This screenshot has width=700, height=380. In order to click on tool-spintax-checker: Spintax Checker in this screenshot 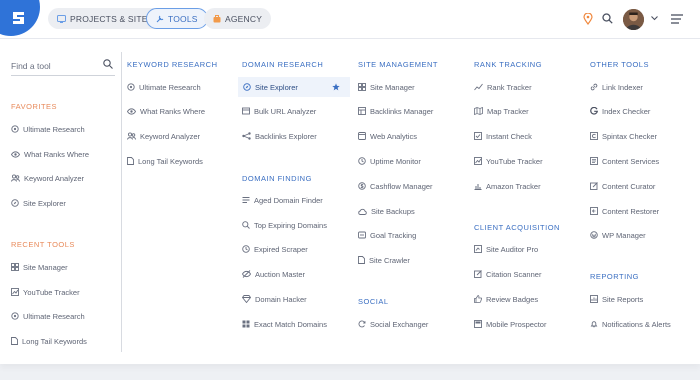, I will do `click(623, 136)`.